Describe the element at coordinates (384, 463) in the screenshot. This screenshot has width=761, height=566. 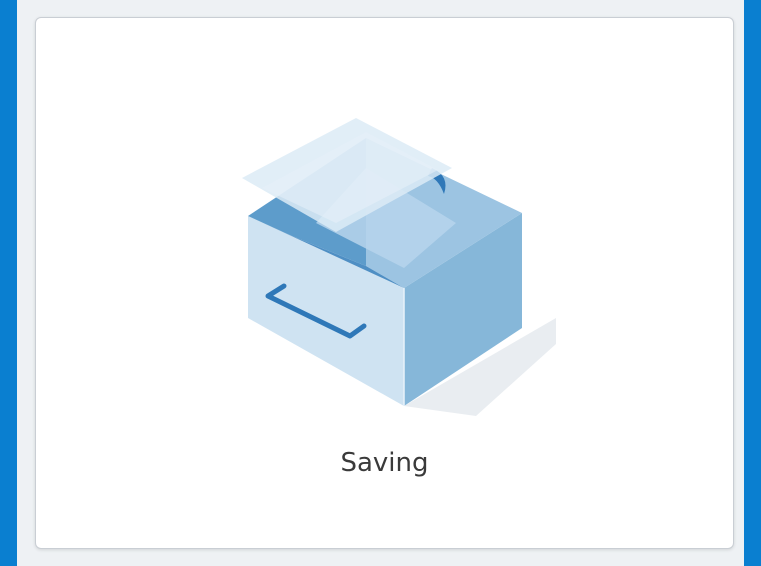
I see `card-label: Saving` at that location.